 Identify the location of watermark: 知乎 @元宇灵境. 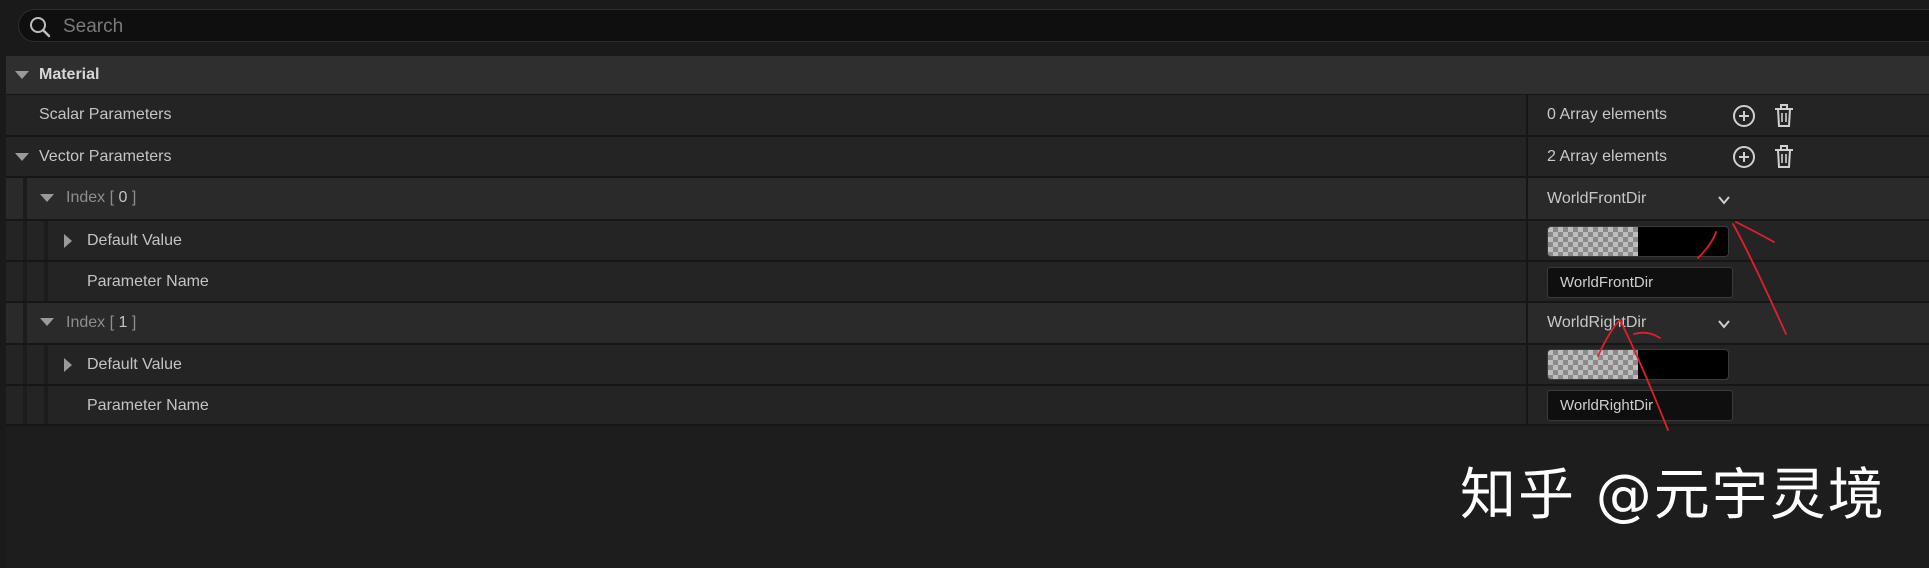
(1673, 495).